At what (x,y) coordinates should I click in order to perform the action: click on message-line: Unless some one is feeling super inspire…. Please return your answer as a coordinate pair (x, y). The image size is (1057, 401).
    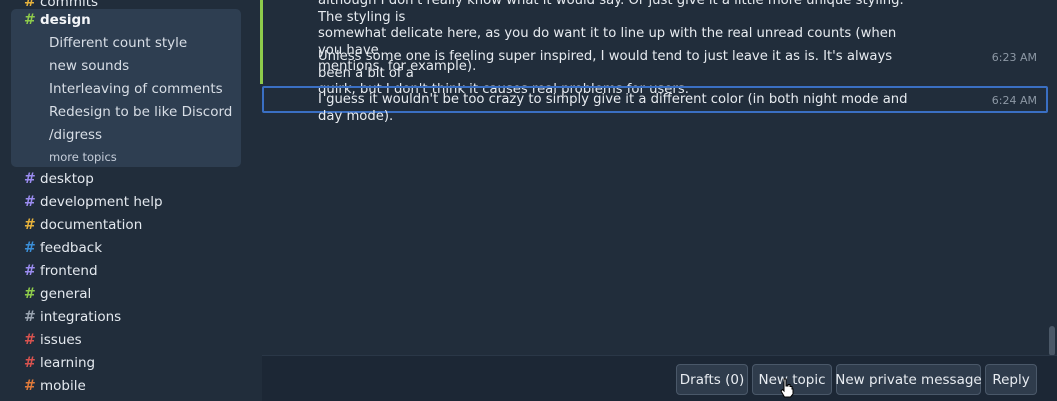
    Looking at the image, I should click on (605, 65).